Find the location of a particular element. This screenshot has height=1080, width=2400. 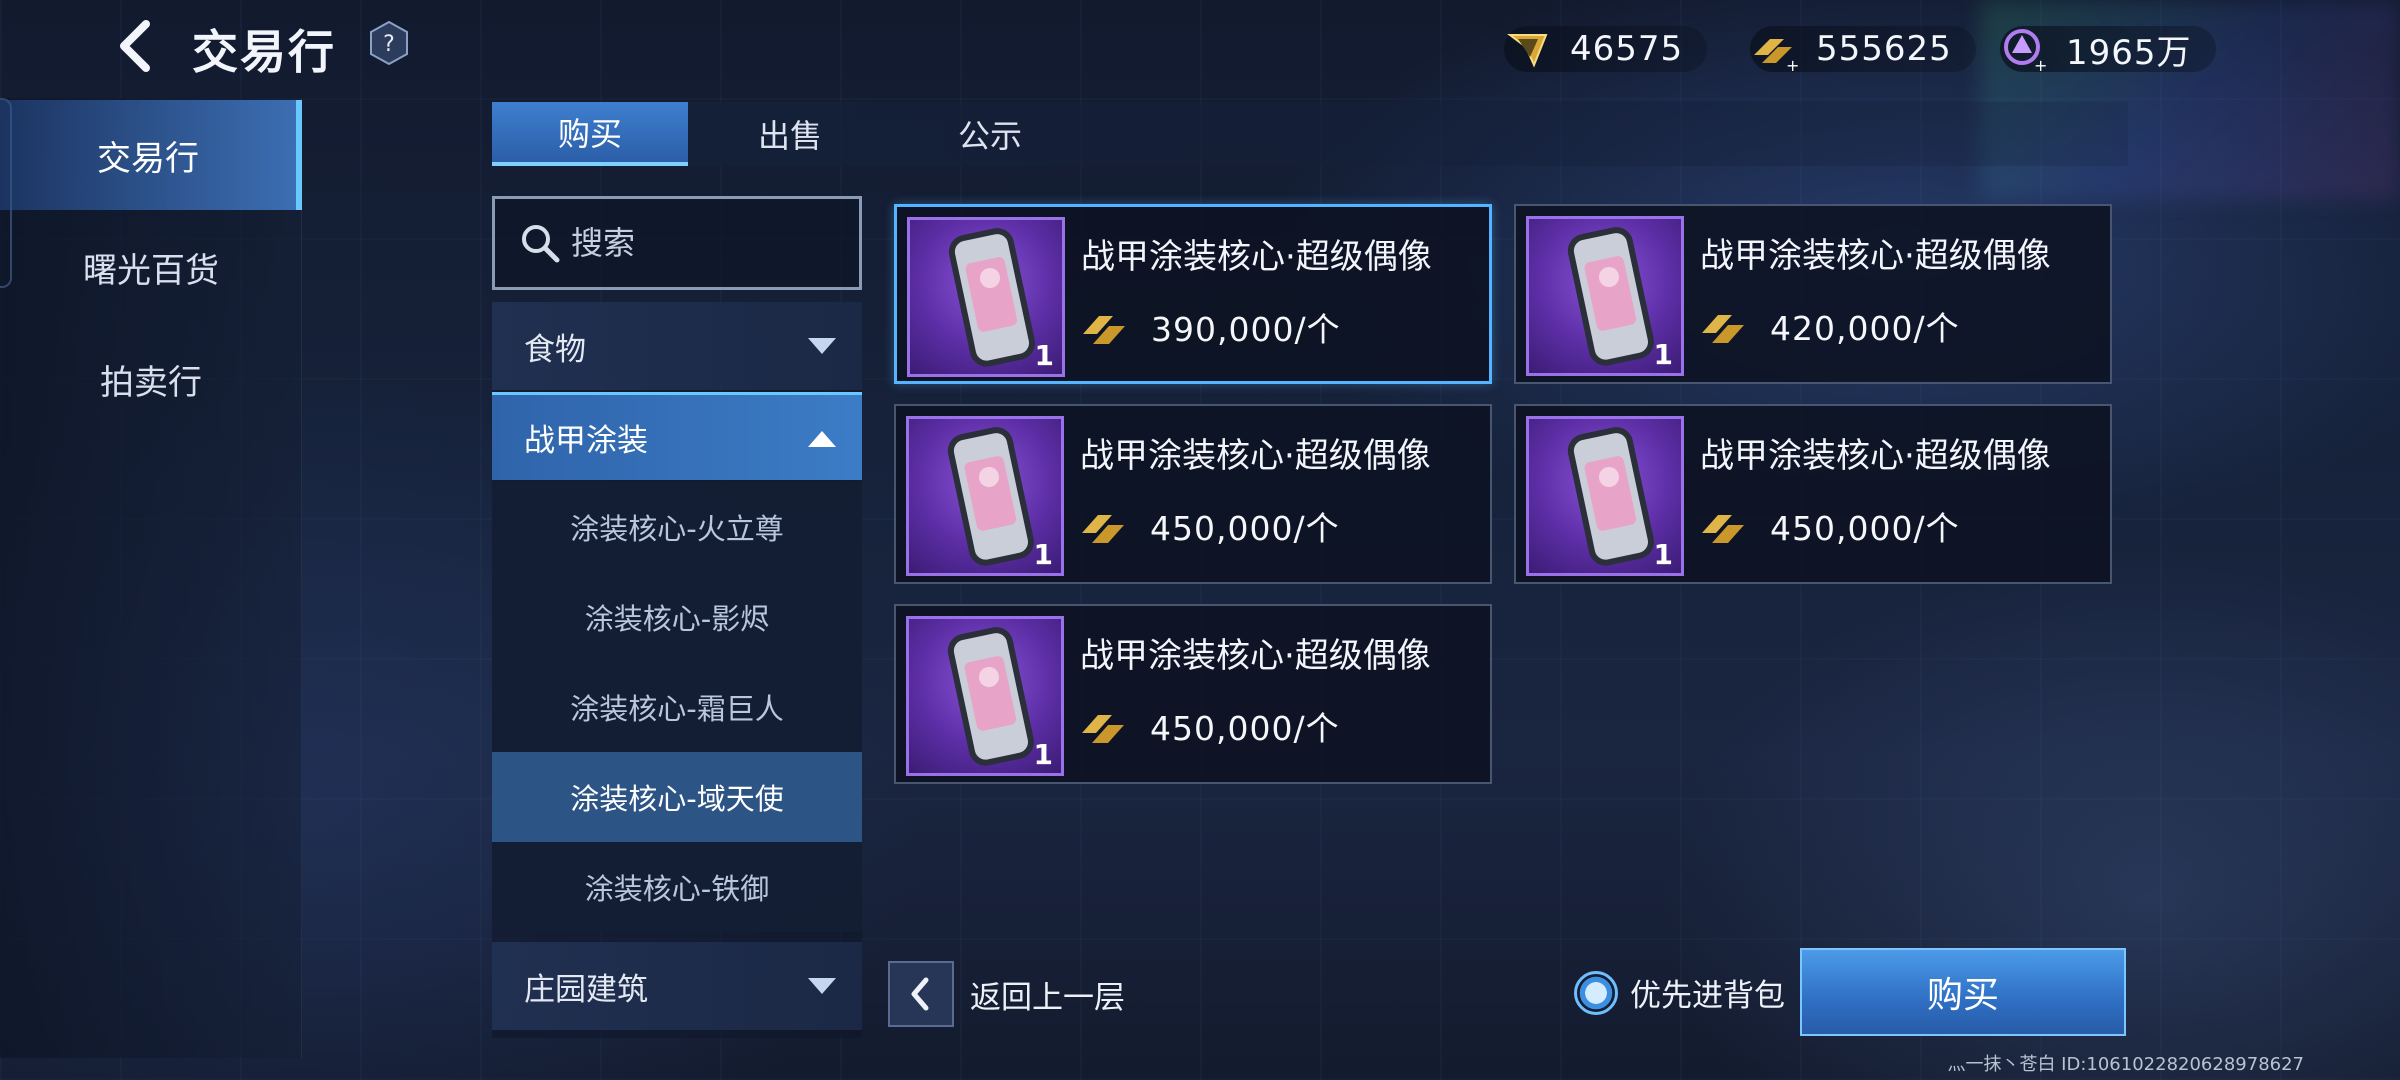

price-row: 390,000/个 is located at coordinates (1211, 327).